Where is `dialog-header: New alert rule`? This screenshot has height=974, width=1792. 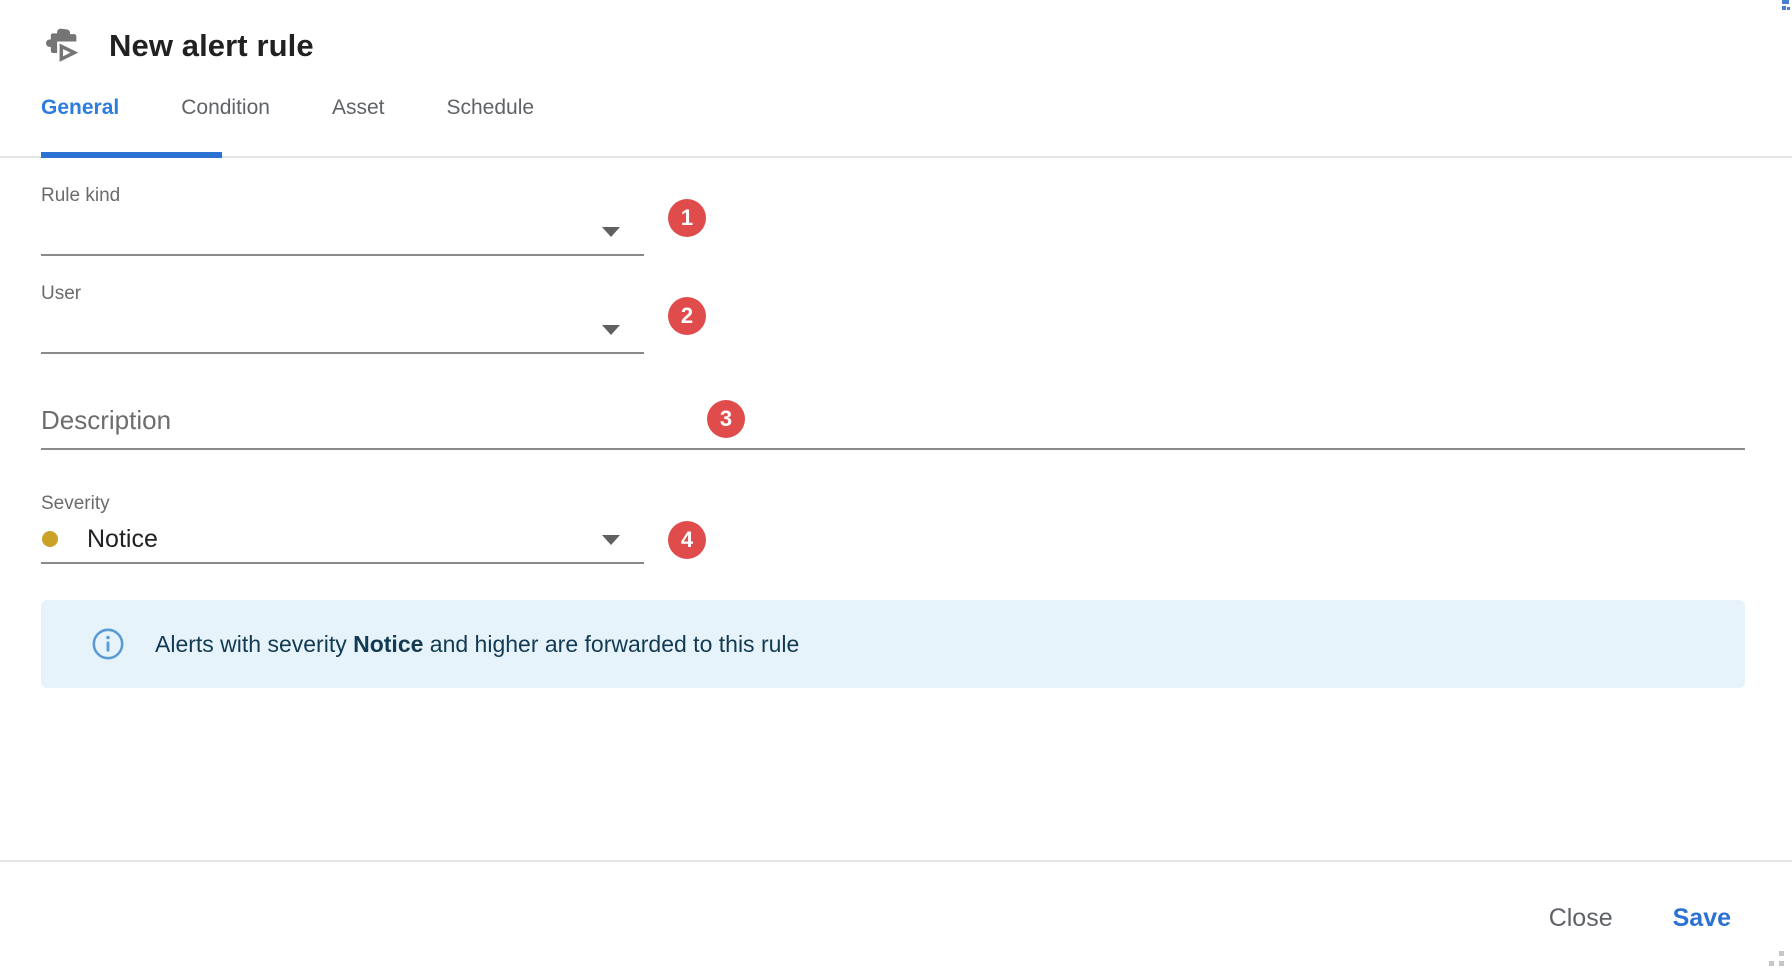 dialog-header: New alert rule is located at coordinates (896, 31).